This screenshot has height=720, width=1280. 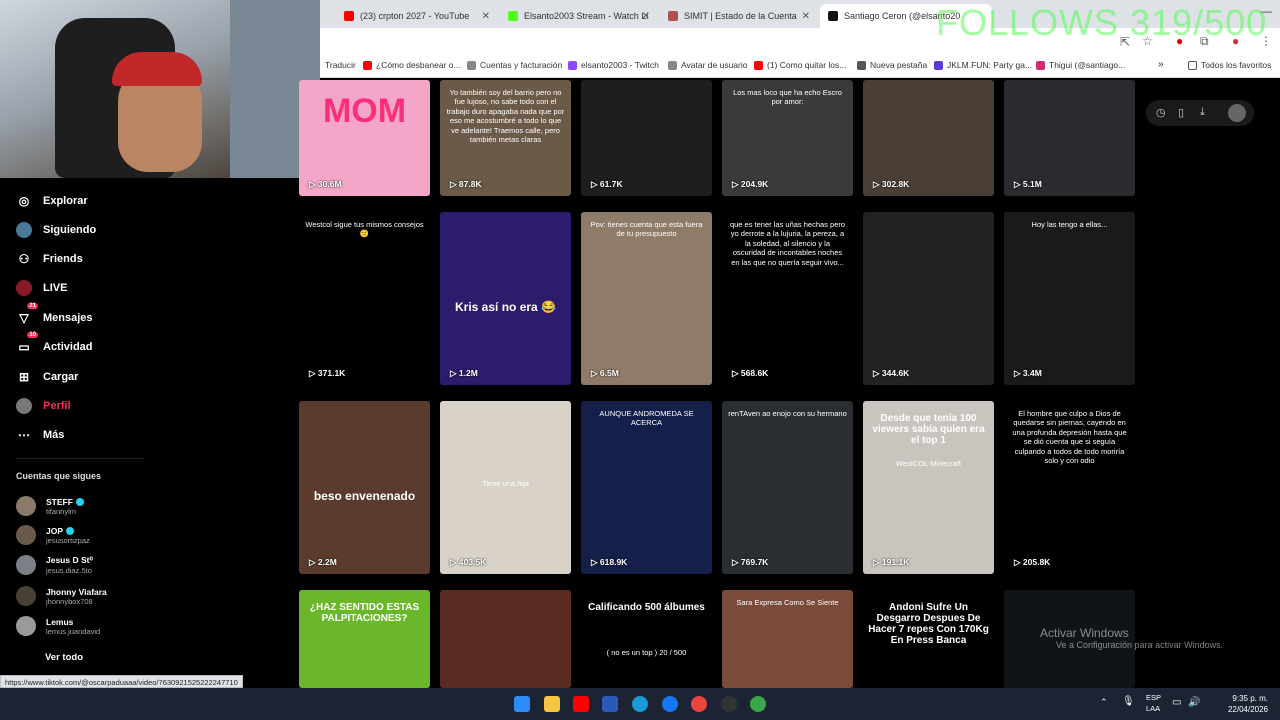 I want to click on volume-icon: 🔊, so click(x=1194, y=702).